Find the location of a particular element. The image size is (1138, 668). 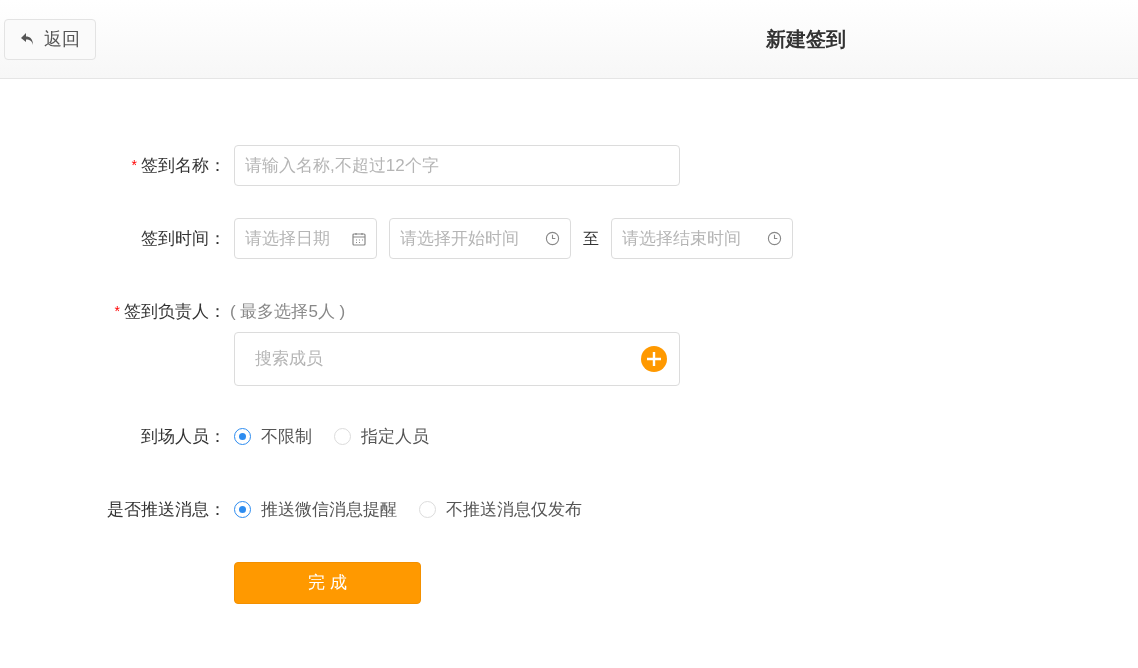

add-icon is located at coordinates (654, 359).